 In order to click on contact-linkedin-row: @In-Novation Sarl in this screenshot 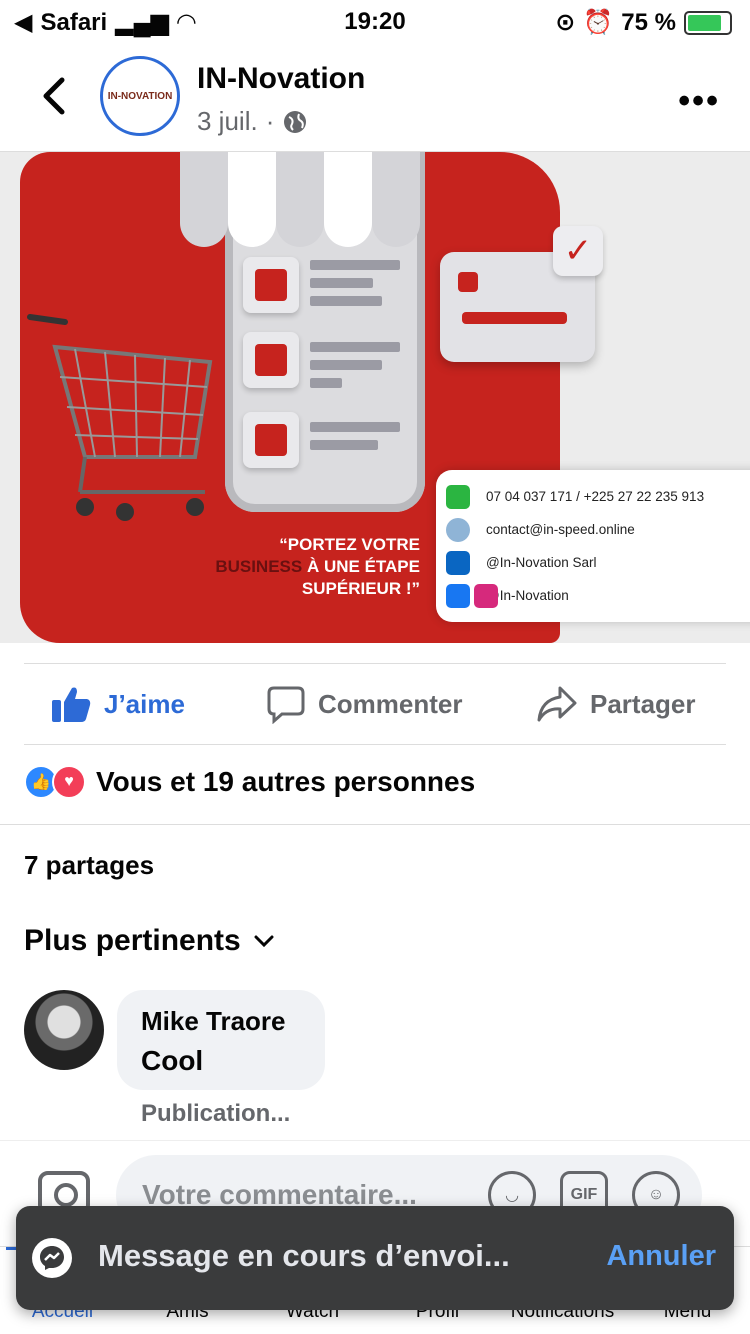, I will do `click(598, 562)`.